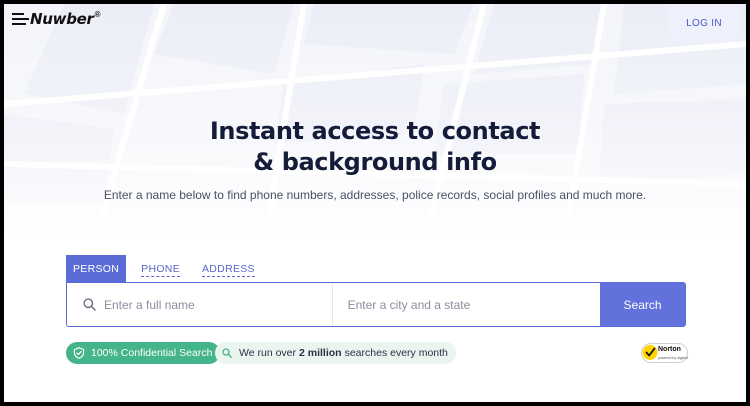 This screenshot has width=750, height=406. What do you see at coordinates (62, 19) in the screenshot?
I see `logo-text: Nuwber` at bounding box center [62, 19].